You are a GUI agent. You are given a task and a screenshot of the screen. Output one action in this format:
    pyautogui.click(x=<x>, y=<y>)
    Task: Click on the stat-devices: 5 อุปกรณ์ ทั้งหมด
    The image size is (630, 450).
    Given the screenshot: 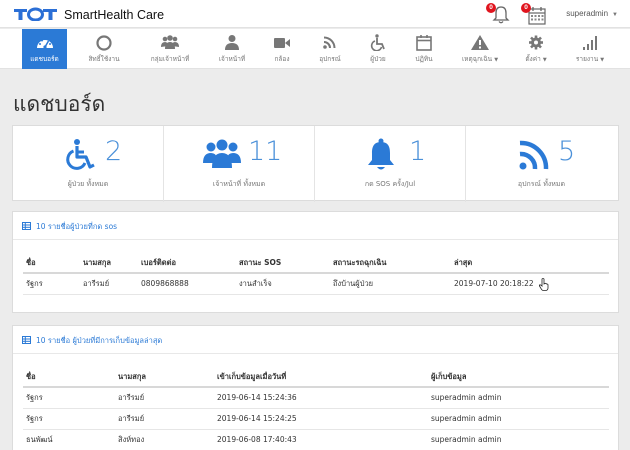 What is the action you would take?
    pyautogui.click(x=541, y=164)
    